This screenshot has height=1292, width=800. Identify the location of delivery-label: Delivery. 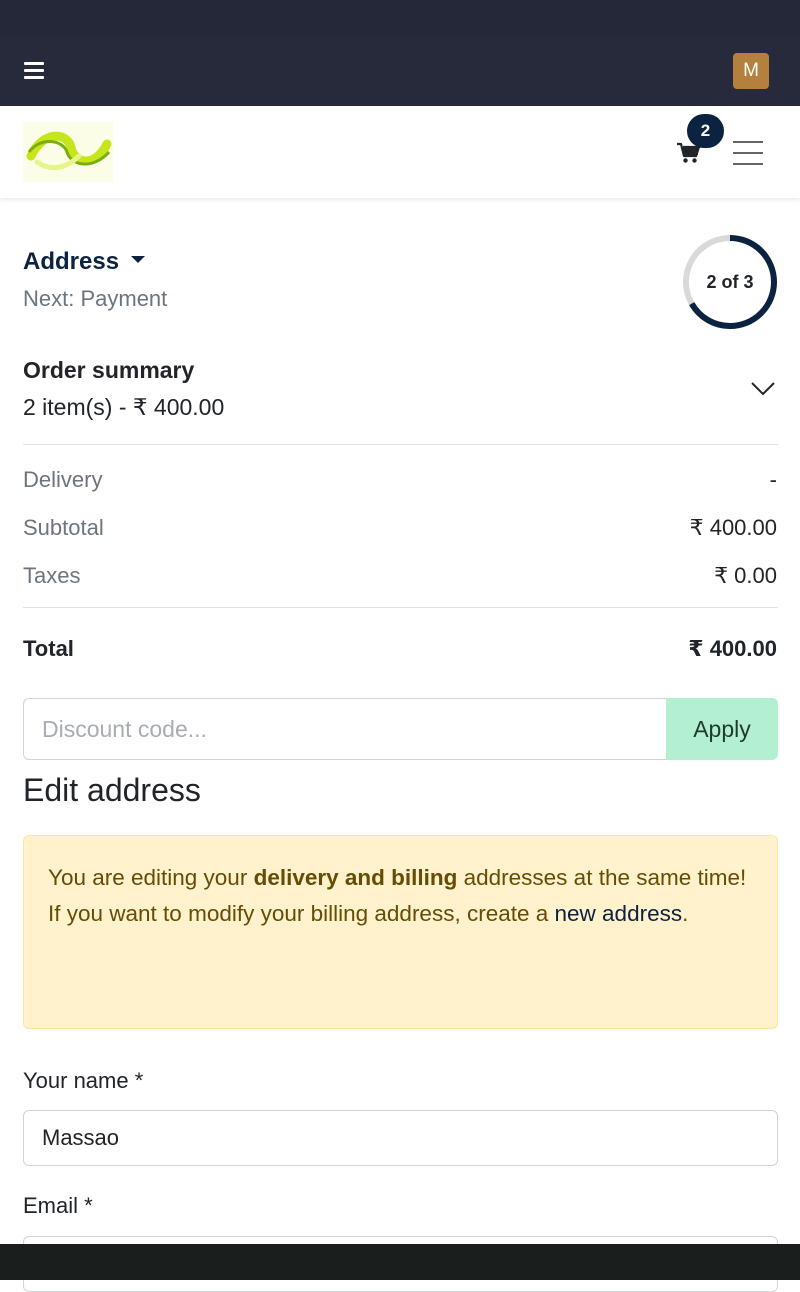
(63, 479).